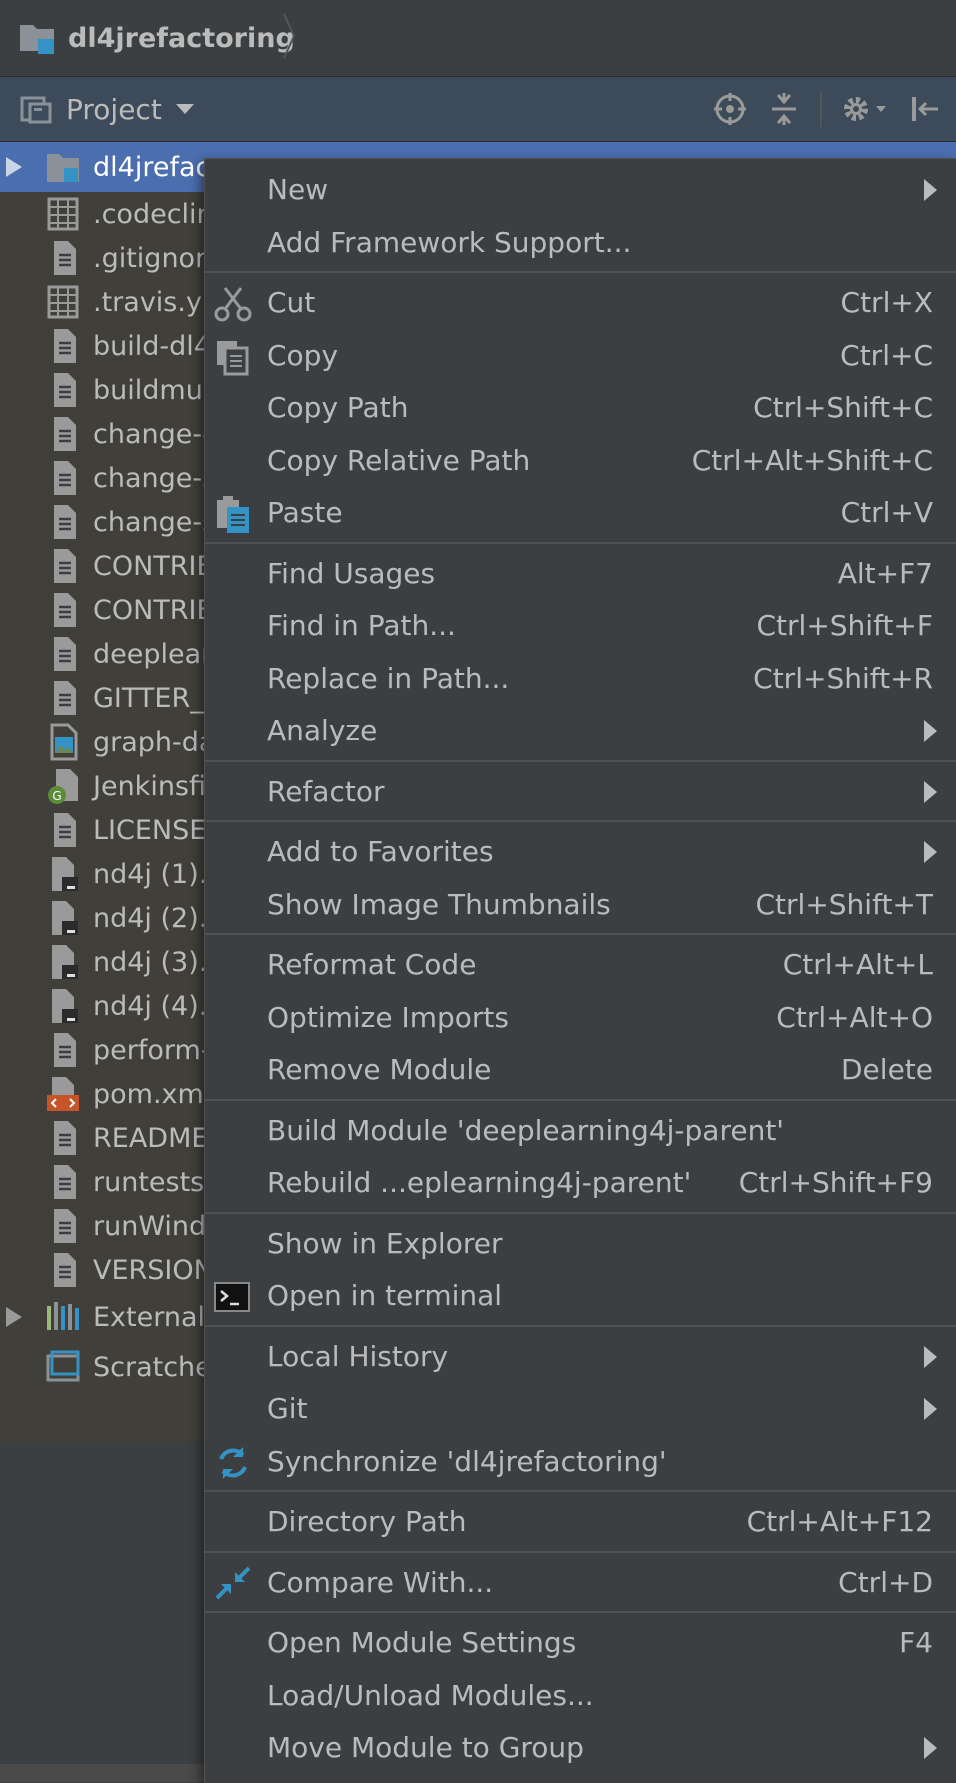 Image resolution: width=956 pixels, height=1783 pixels. I want to click on libraries-icon, so click(63, 1316).